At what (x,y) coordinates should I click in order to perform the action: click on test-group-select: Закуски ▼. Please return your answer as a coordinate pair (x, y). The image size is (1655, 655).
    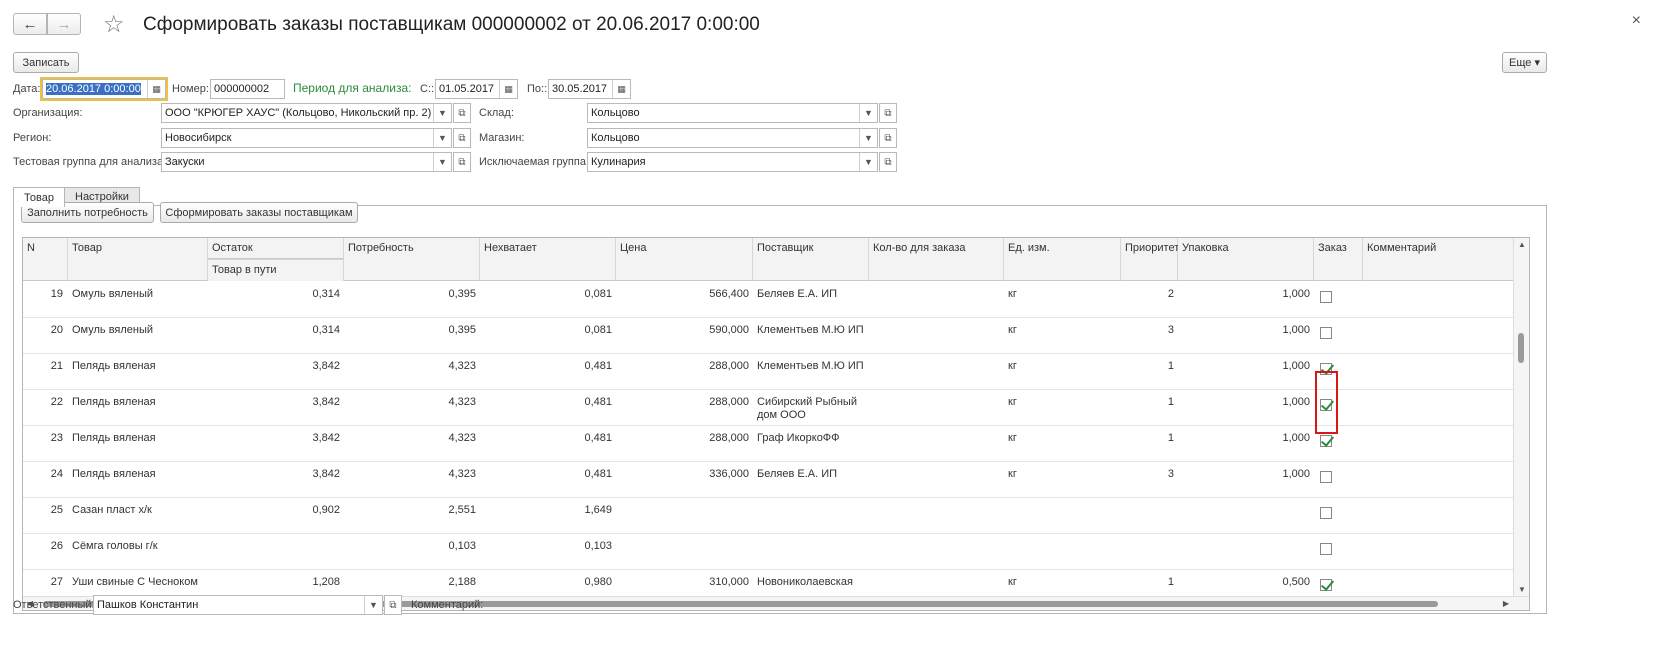
    Looking at the image, I should click on (306, 162).